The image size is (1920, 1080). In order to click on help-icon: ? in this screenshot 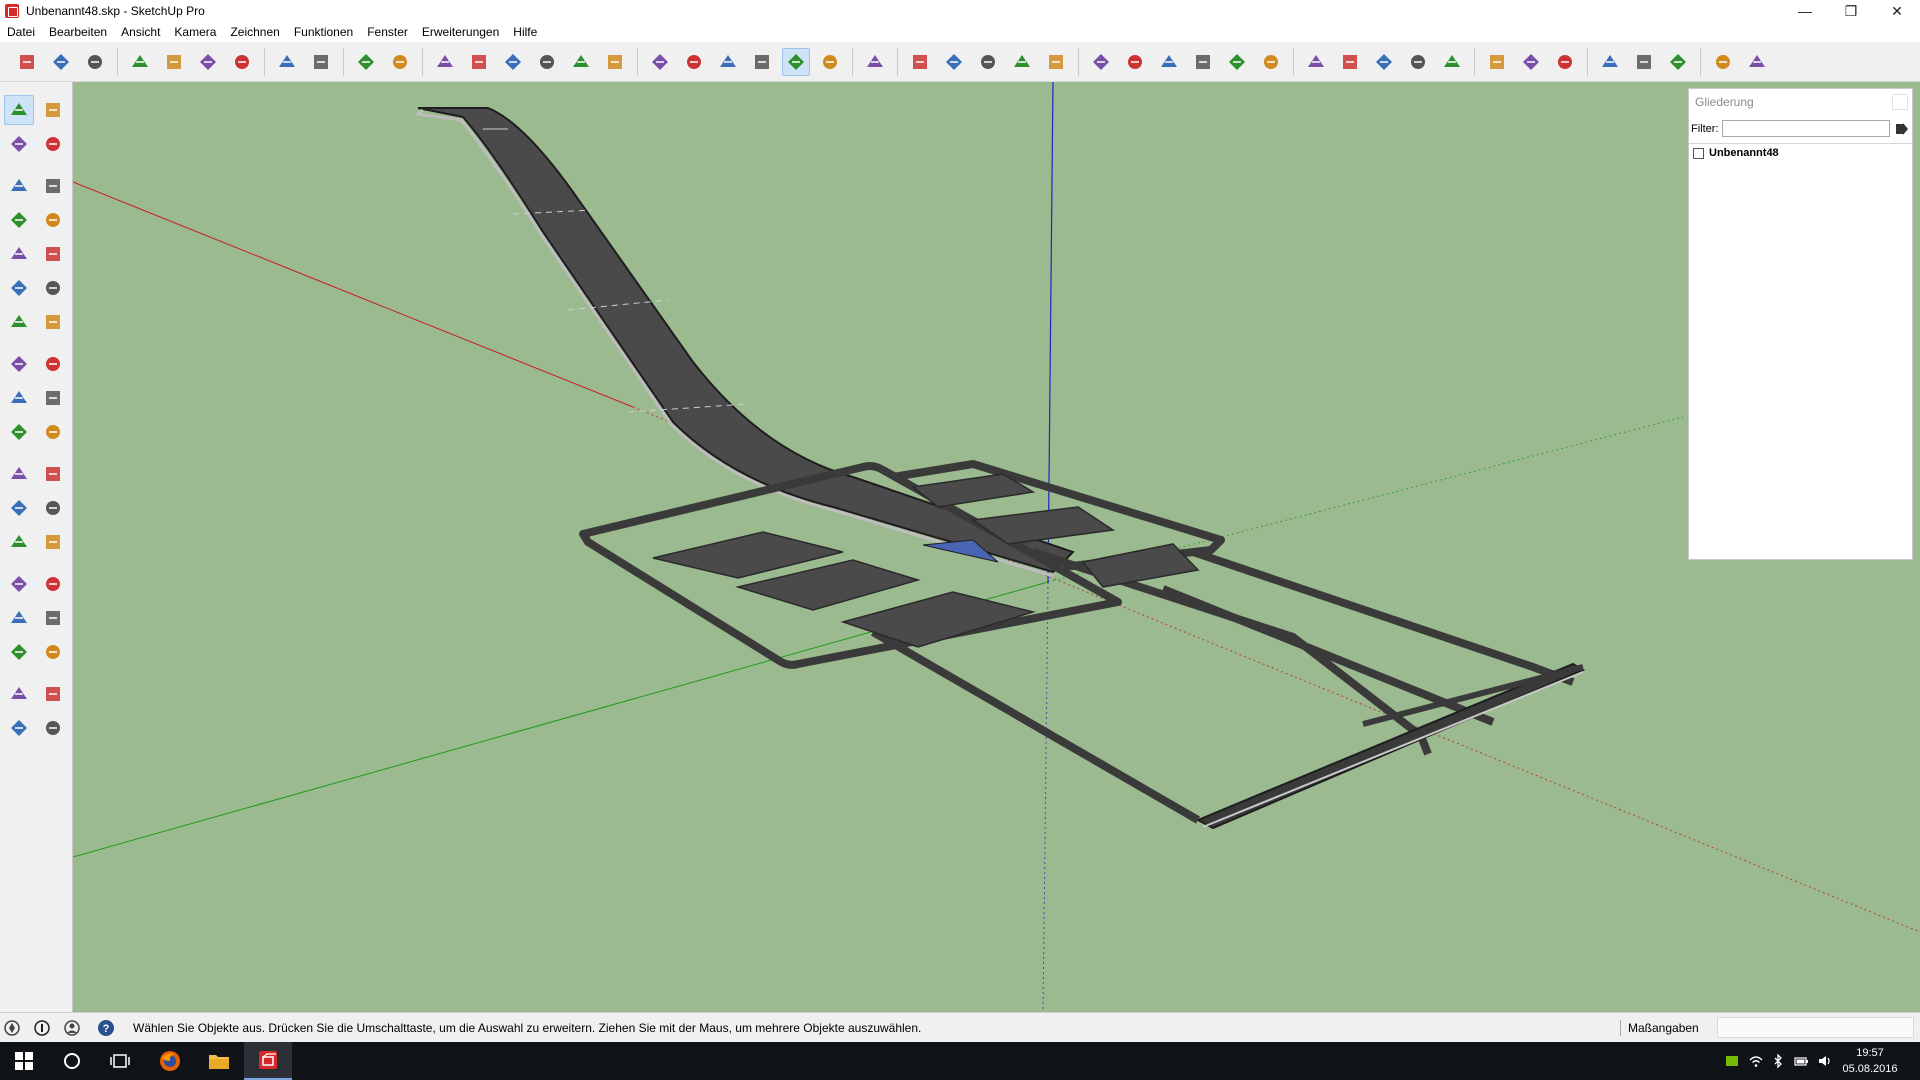, I will do `click(106, 1028)`.